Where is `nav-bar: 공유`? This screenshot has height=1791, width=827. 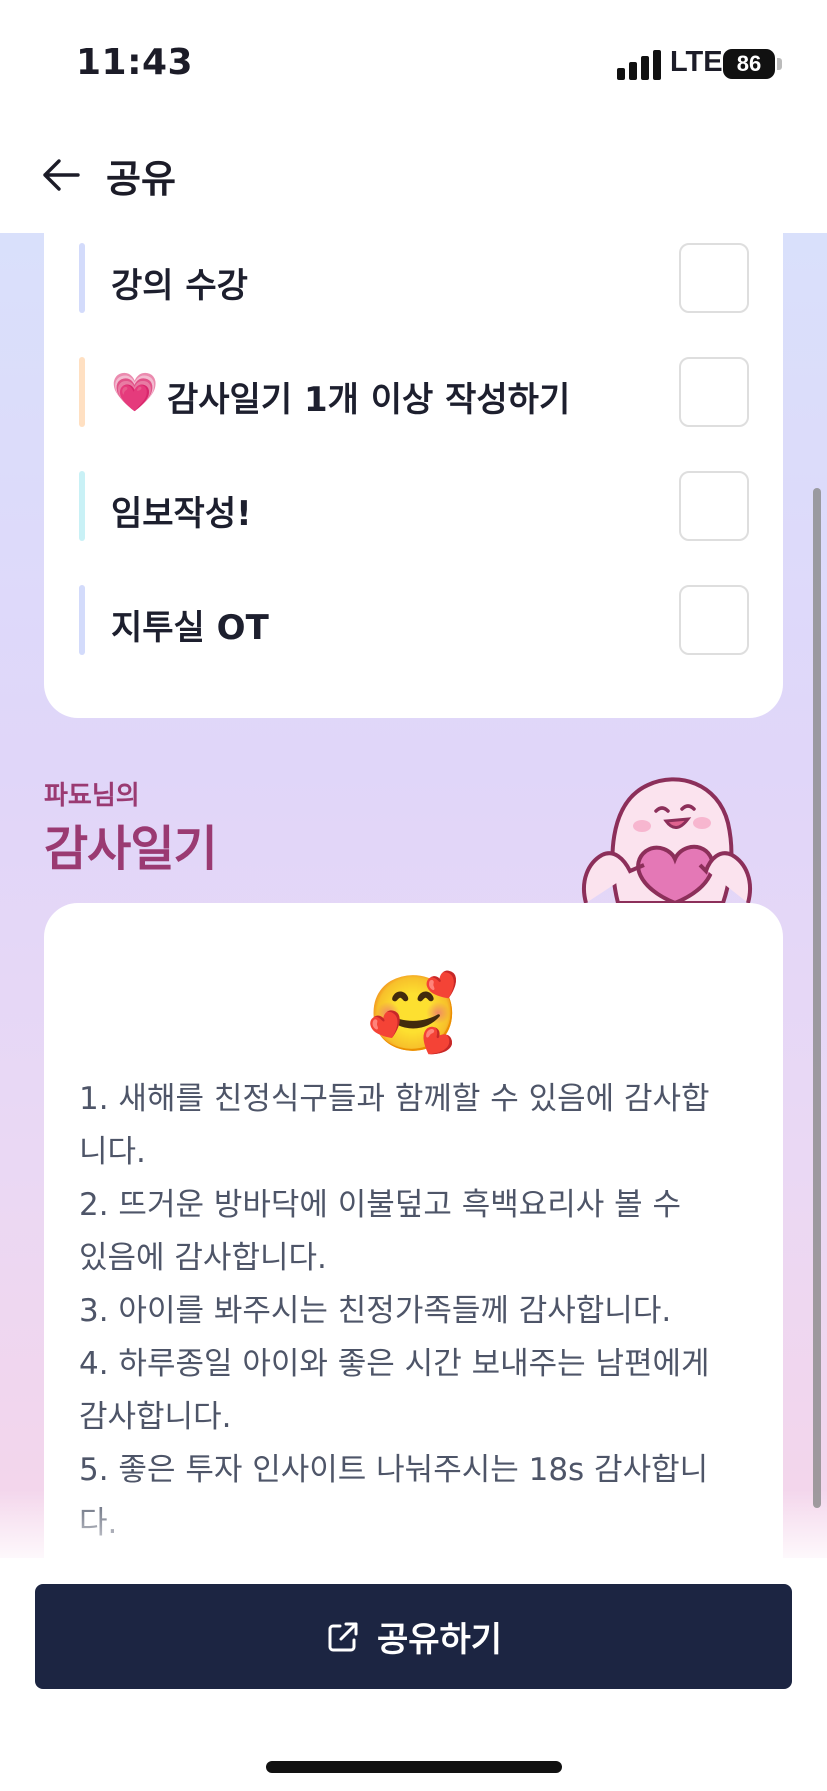 nav-bar: 공유 is located at coordinates (413, 176).